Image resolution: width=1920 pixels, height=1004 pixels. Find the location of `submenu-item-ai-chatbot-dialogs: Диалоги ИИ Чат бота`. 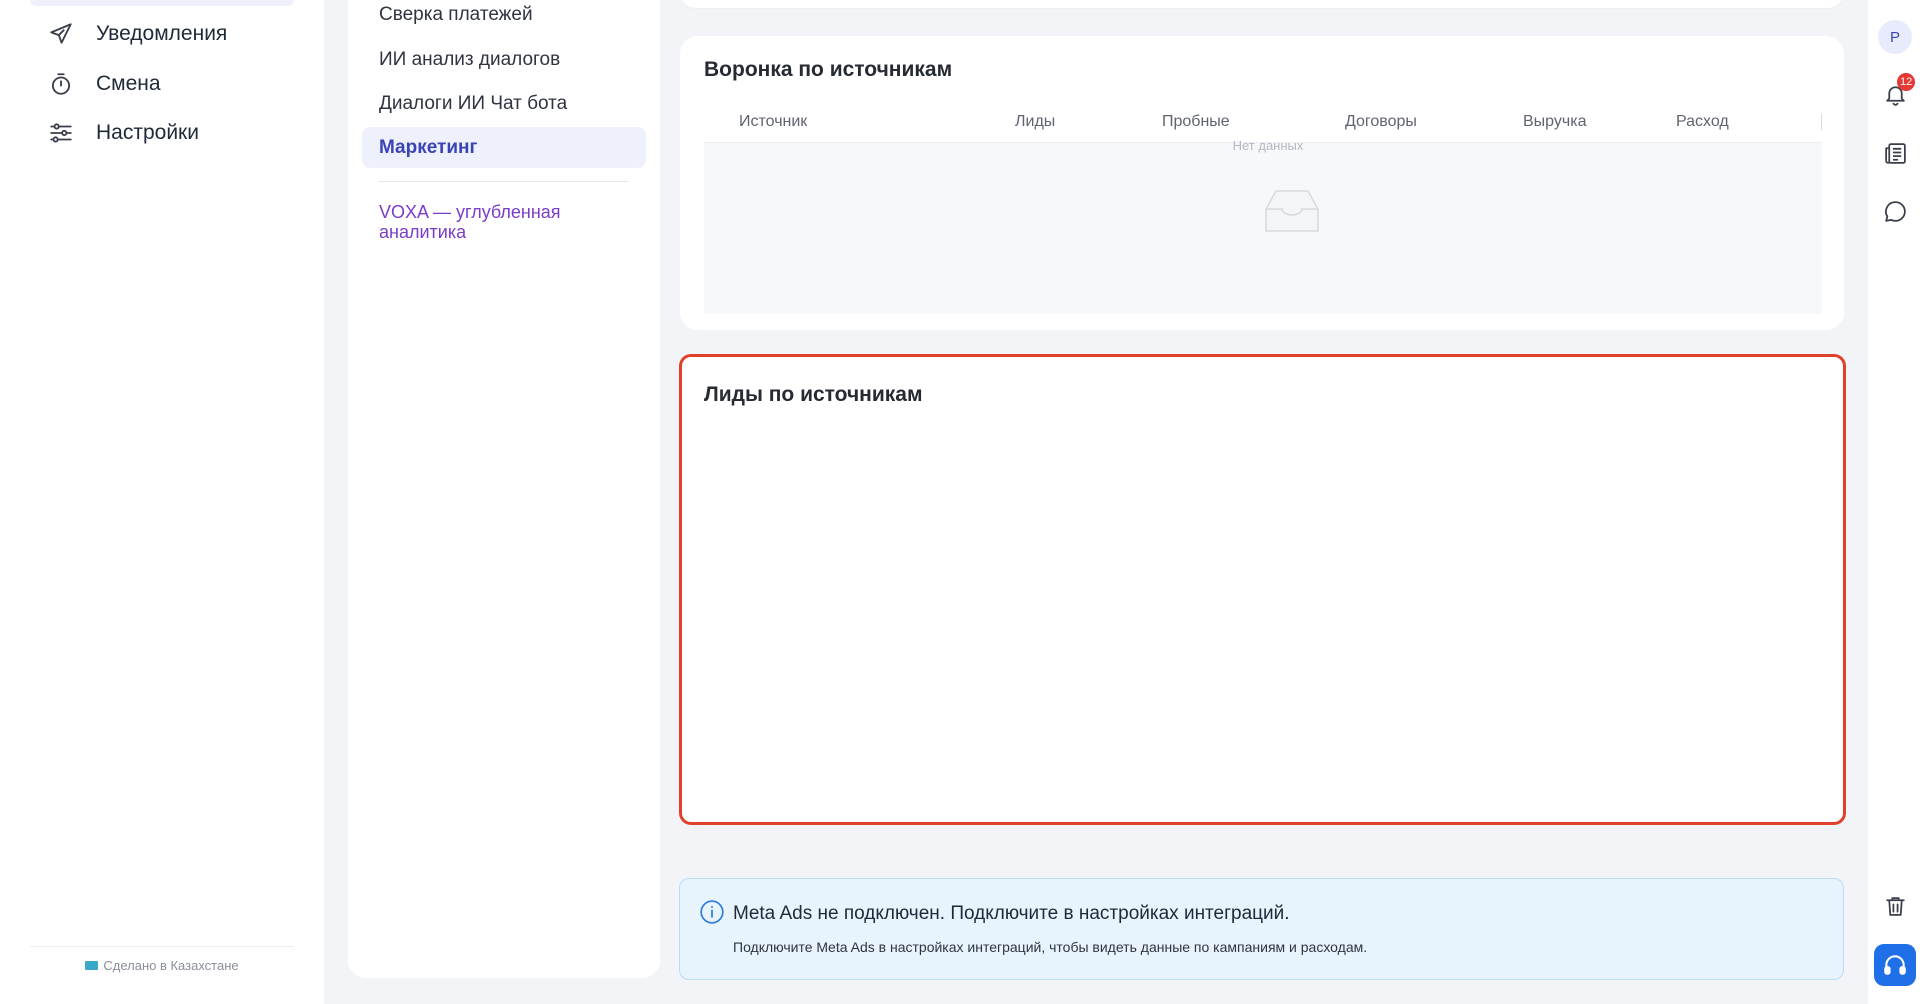

submenu-item-ai-chatbot-dialogs: Диалоги ИИ Чат бота is located at coordinates (473, 104).